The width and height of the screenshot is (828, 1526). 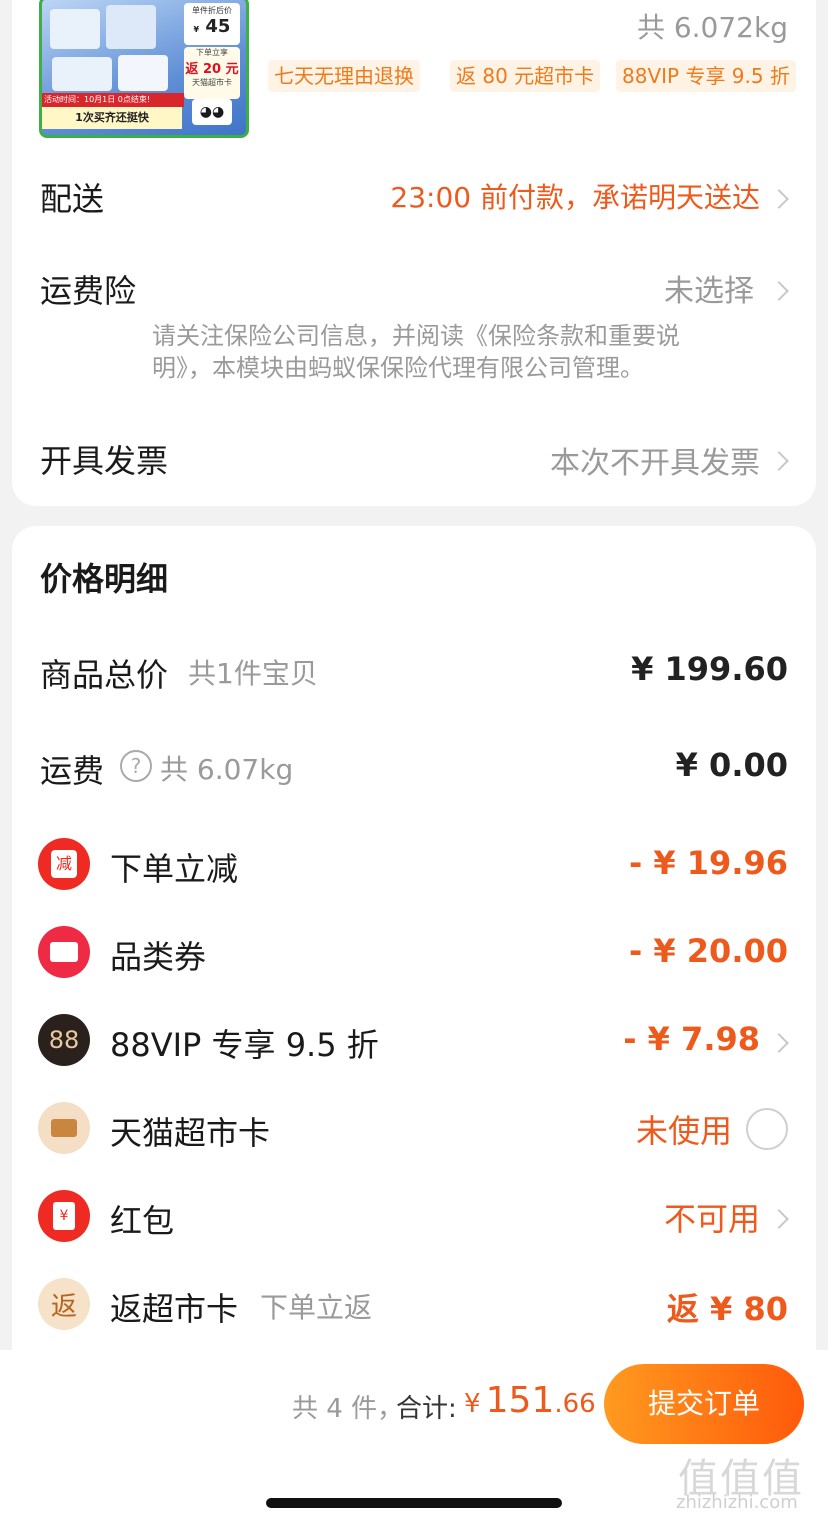 I want to click on total-amount: ¥ 151.66, so click(x=530, y=1400).